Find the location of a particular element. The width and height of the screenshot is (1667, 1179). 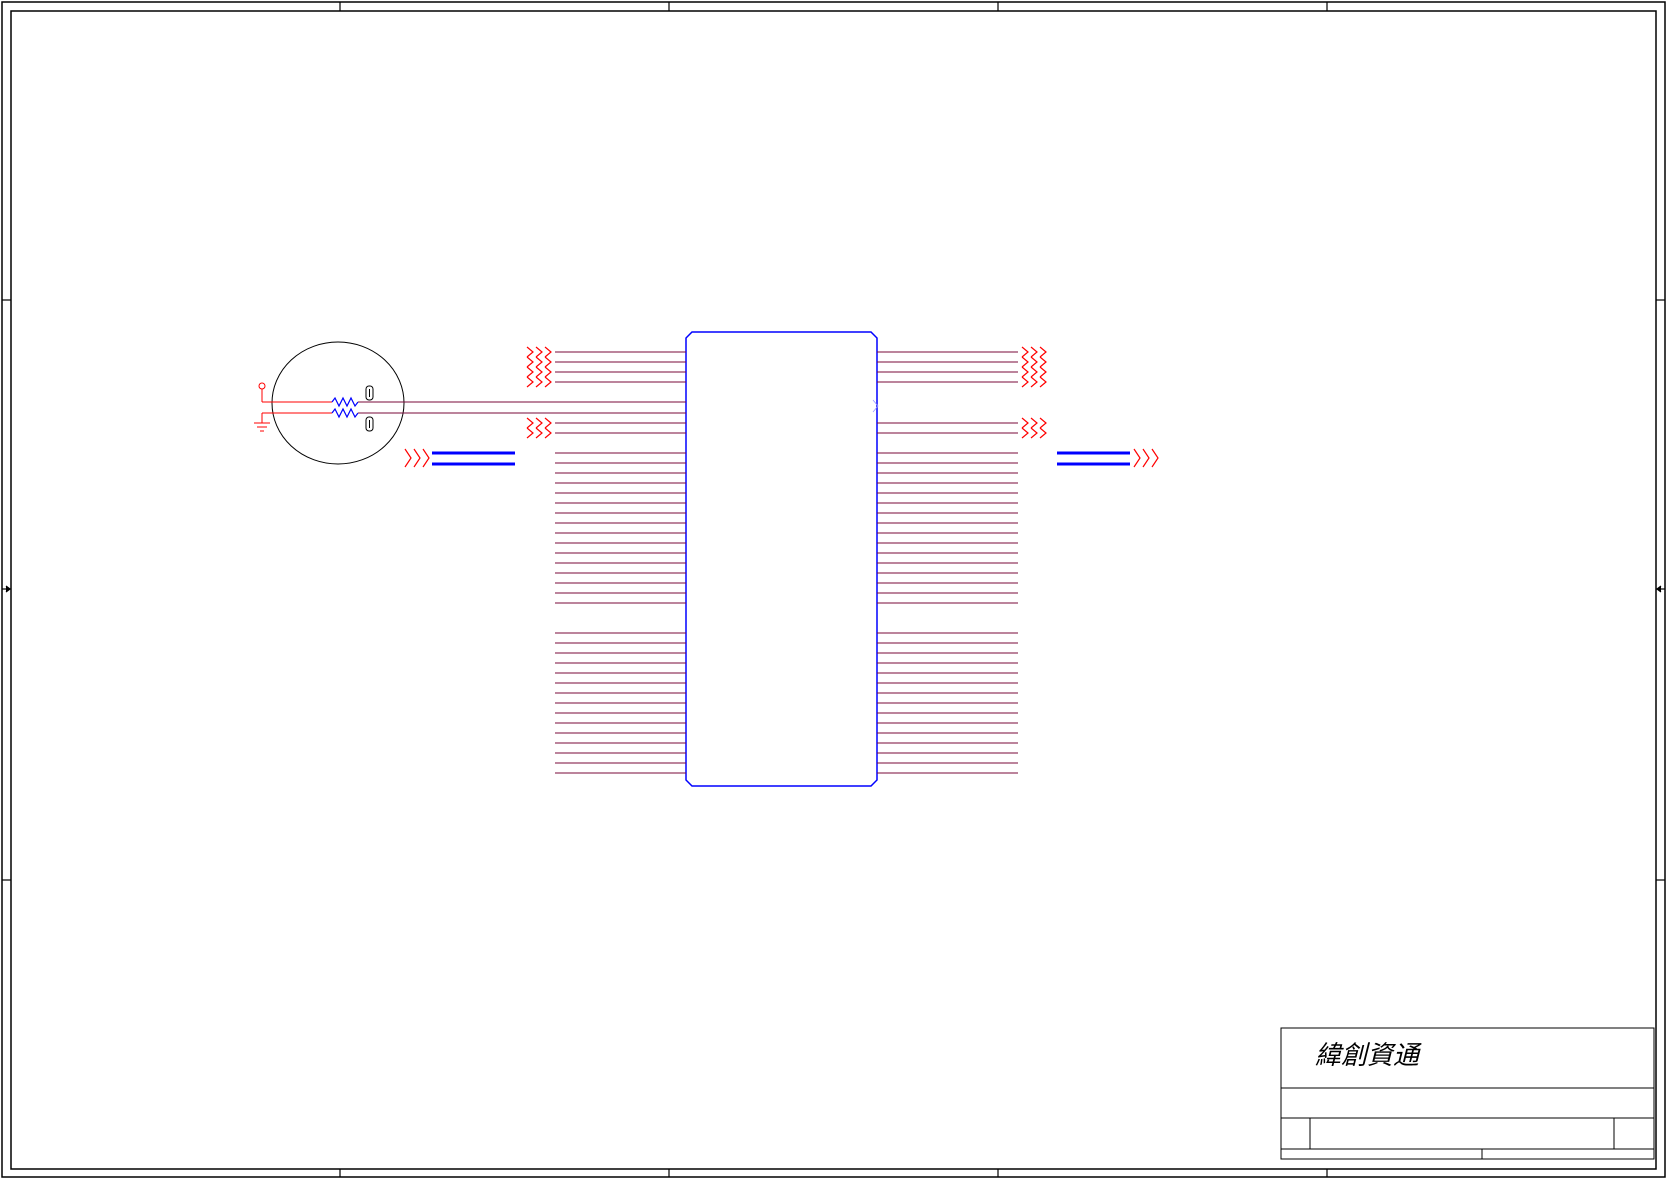

resistor-icon is located at coordinates (345, 407).